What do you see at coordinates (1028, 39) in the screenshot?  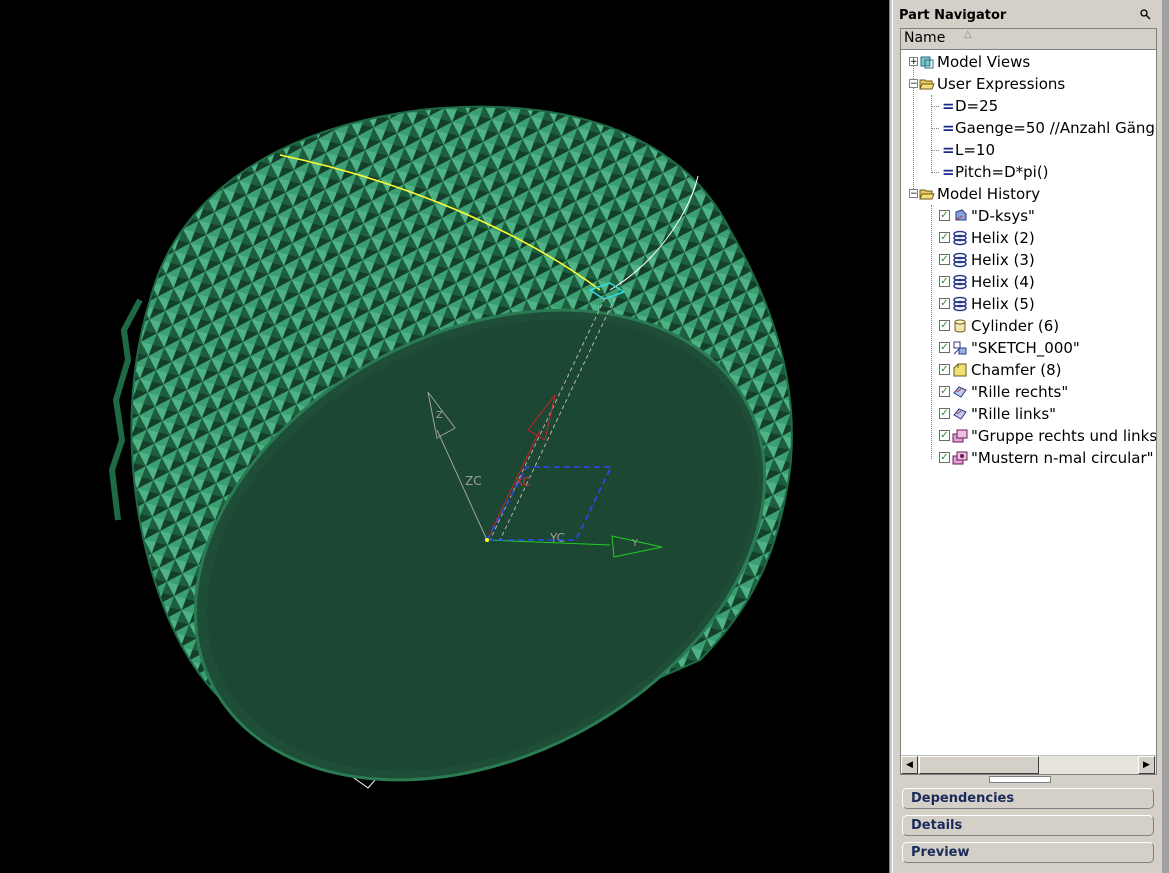 I see `column-header-name: Name △` at bounding box center [1028, 39].